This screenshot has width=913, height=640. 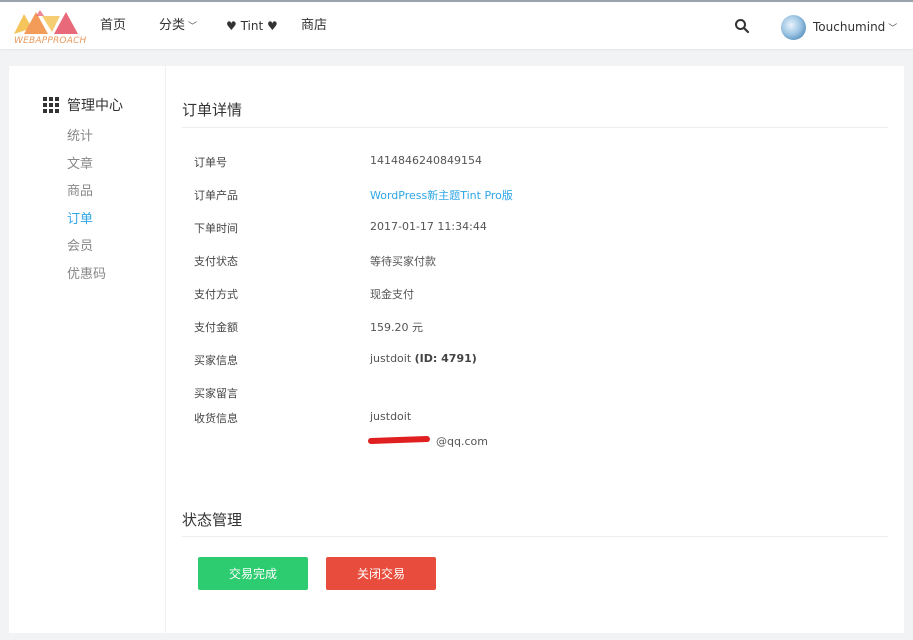 I want to click on user-name: Touchumind, so click(x=849, y=27).